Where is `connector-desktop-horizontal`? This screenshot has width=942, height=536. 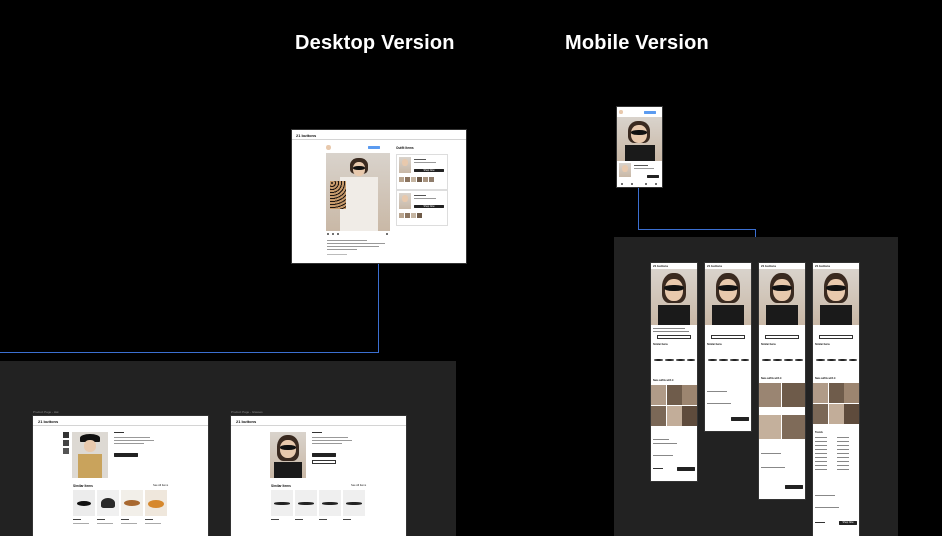 connector-desktop-horizontal is located at coordinates (189, 352).